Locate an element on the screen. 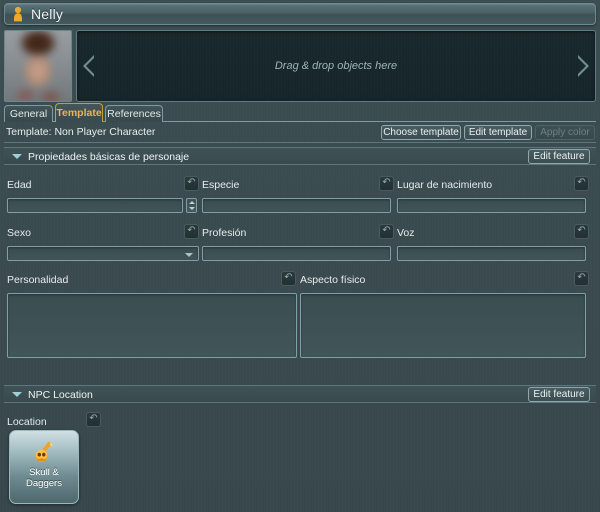 The width and height of the screenshot is (600, 512). field-input-lugar-de-nacimiento is located at coordinates (491, 205).